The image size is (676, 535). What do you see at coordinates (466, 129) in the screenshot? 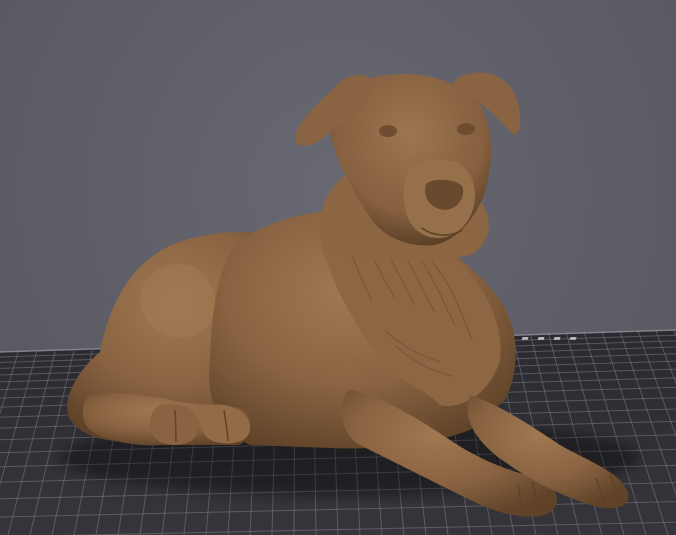
I see `dog-eye-right` at bounding box center [466, 129].